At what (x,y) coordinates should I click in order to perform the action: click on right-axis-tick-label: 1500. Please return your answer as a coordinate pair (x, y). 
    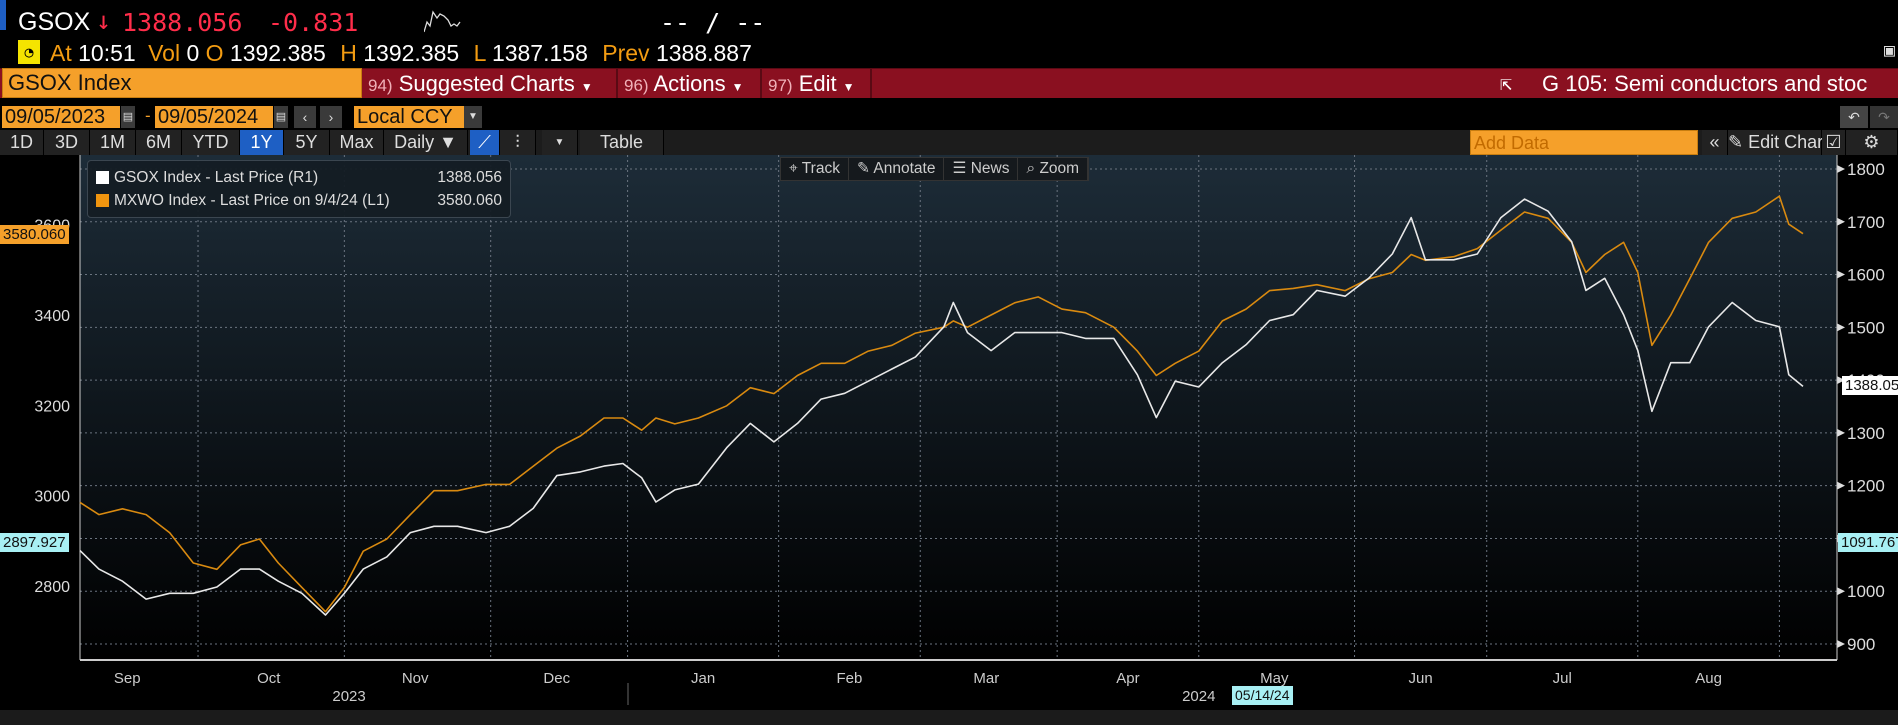
    Looking at the image, I should click on (1866, 327).